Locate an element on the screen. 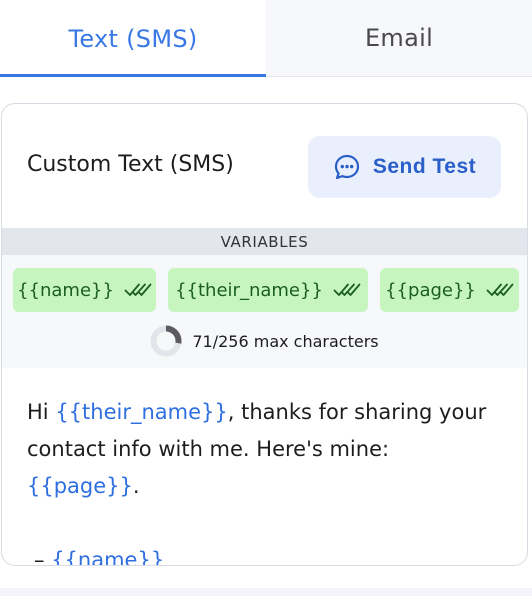  variable-chip-page: {{page}} is located at coordinates (449, 290).